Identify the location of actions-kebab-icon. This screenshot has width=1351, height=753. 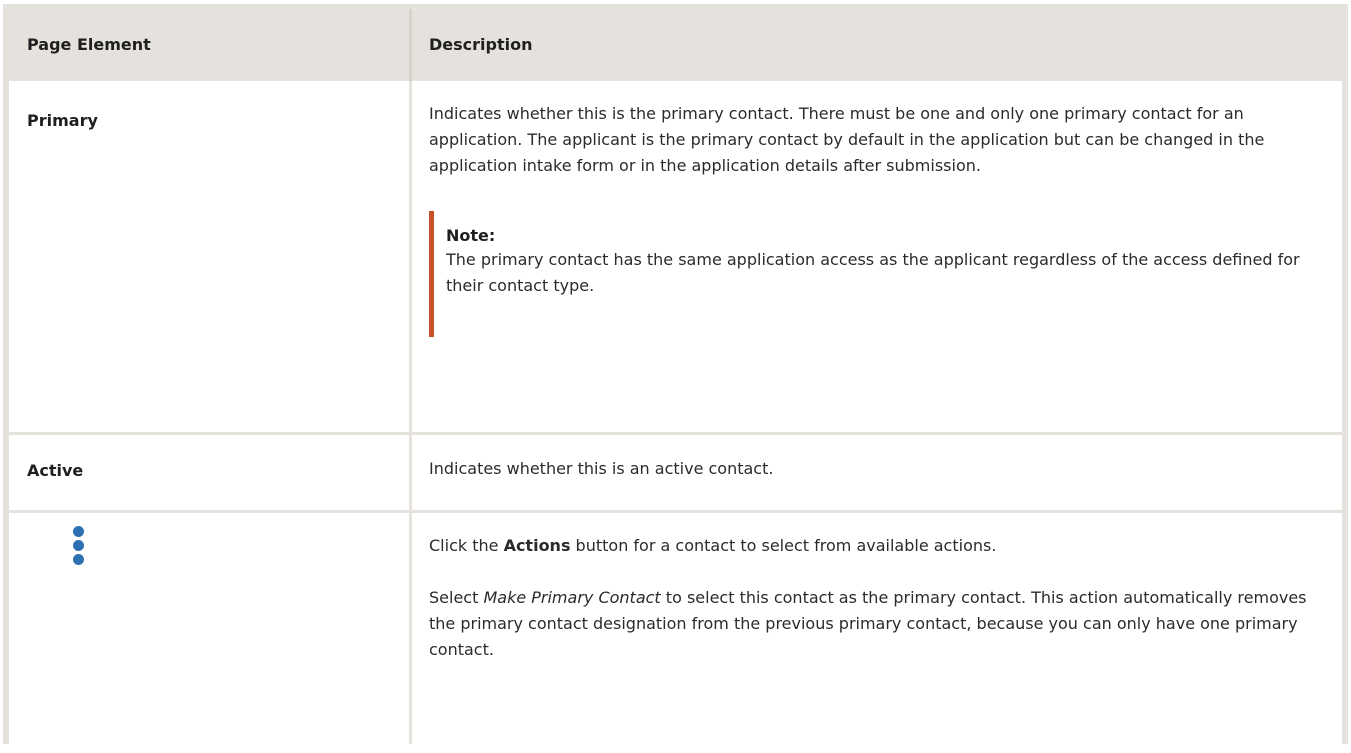
(80, 548).